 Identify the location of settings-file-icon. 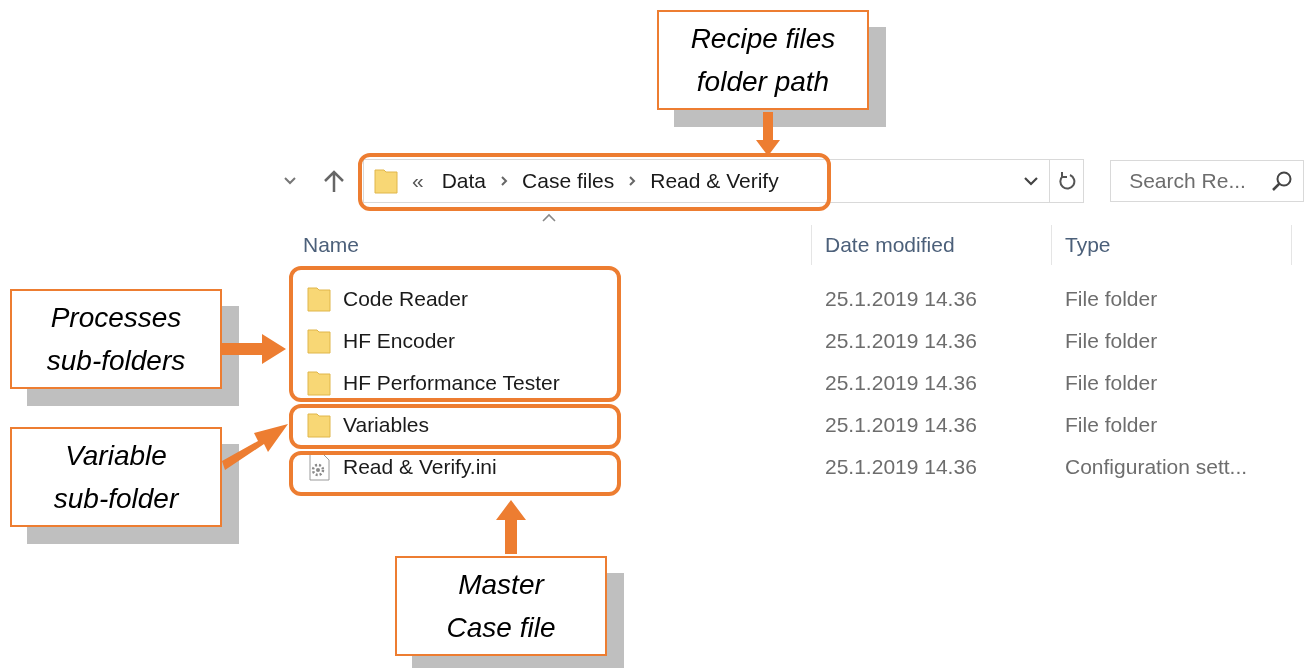
(319, 467).